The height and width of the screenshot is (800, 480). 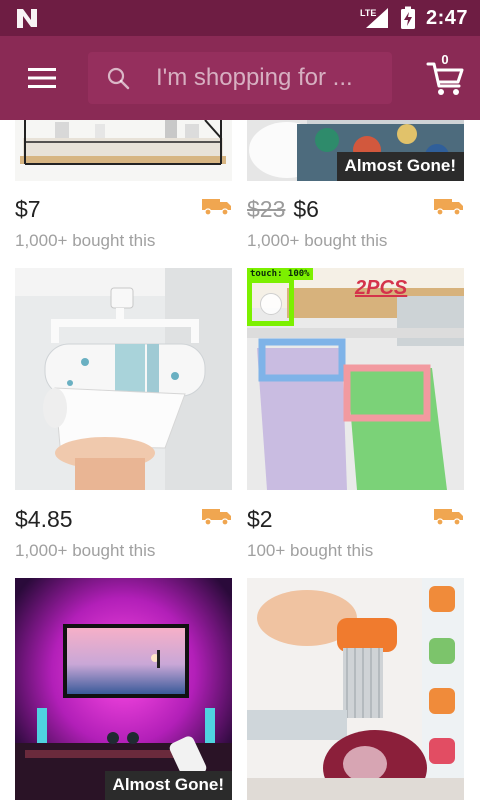 I want to click on lte-signal-icon: LTE, so click(x=374, y=18).